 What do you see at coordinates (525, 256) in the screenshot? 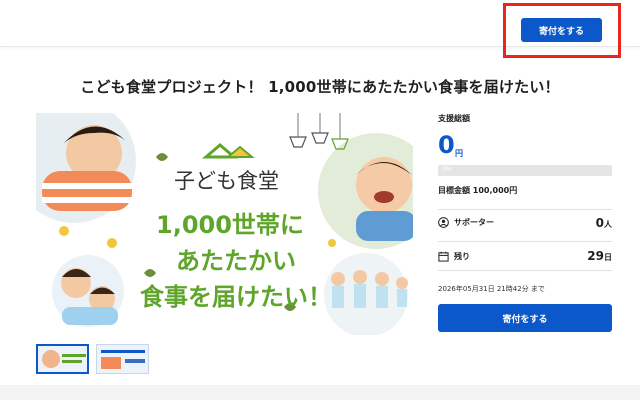
I see `remaining-row: 残り 29日` at bounding box center [525, 256].